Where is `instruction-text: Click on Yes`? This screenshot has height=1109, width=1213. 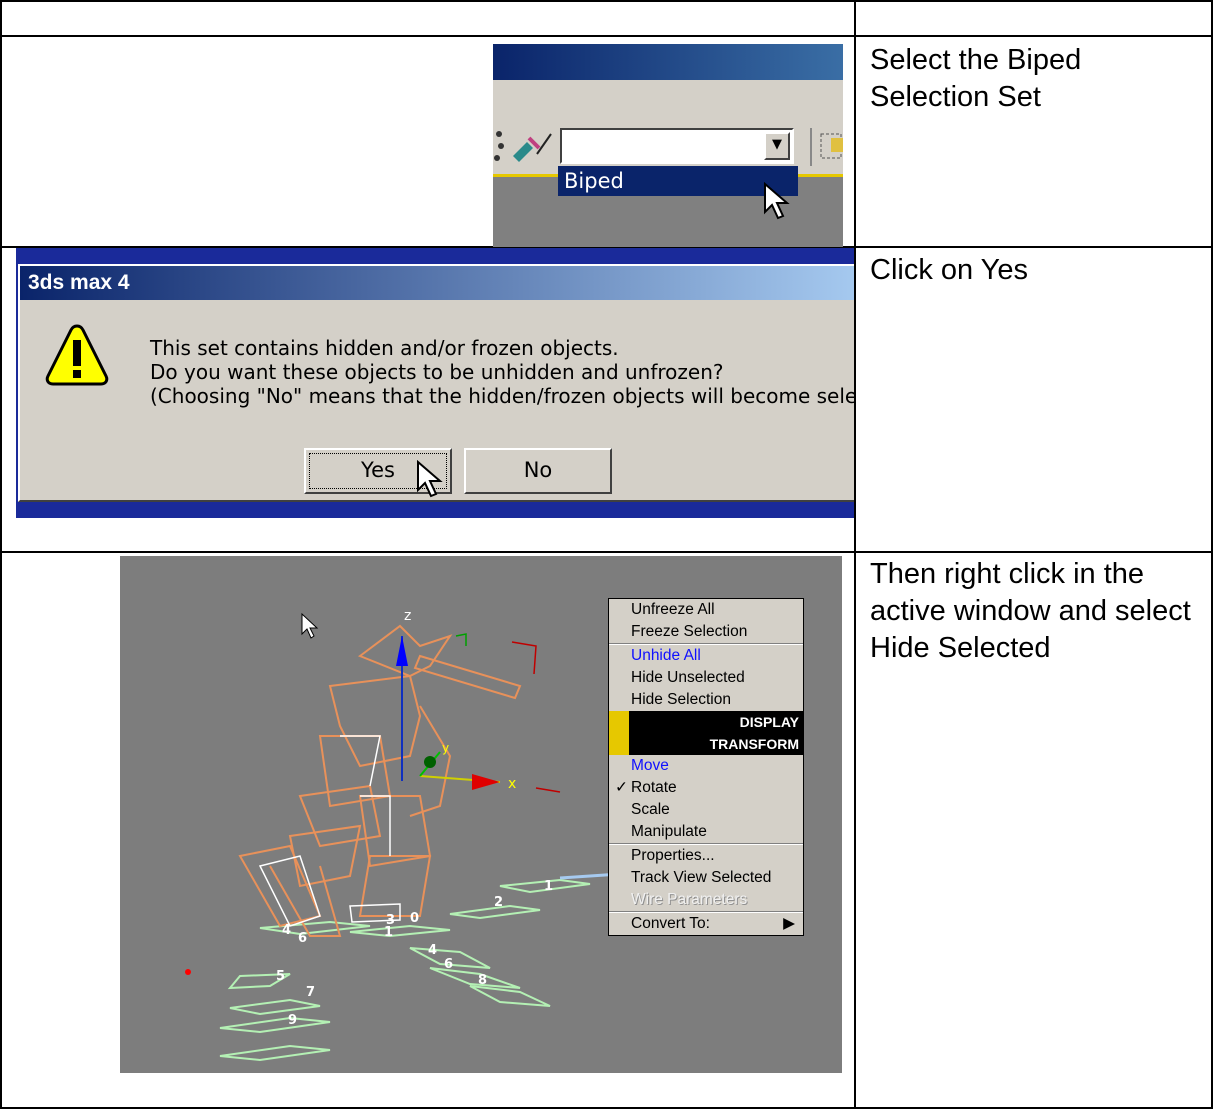 instruction-text: Click on Yes is located at coordinates (949, 270).